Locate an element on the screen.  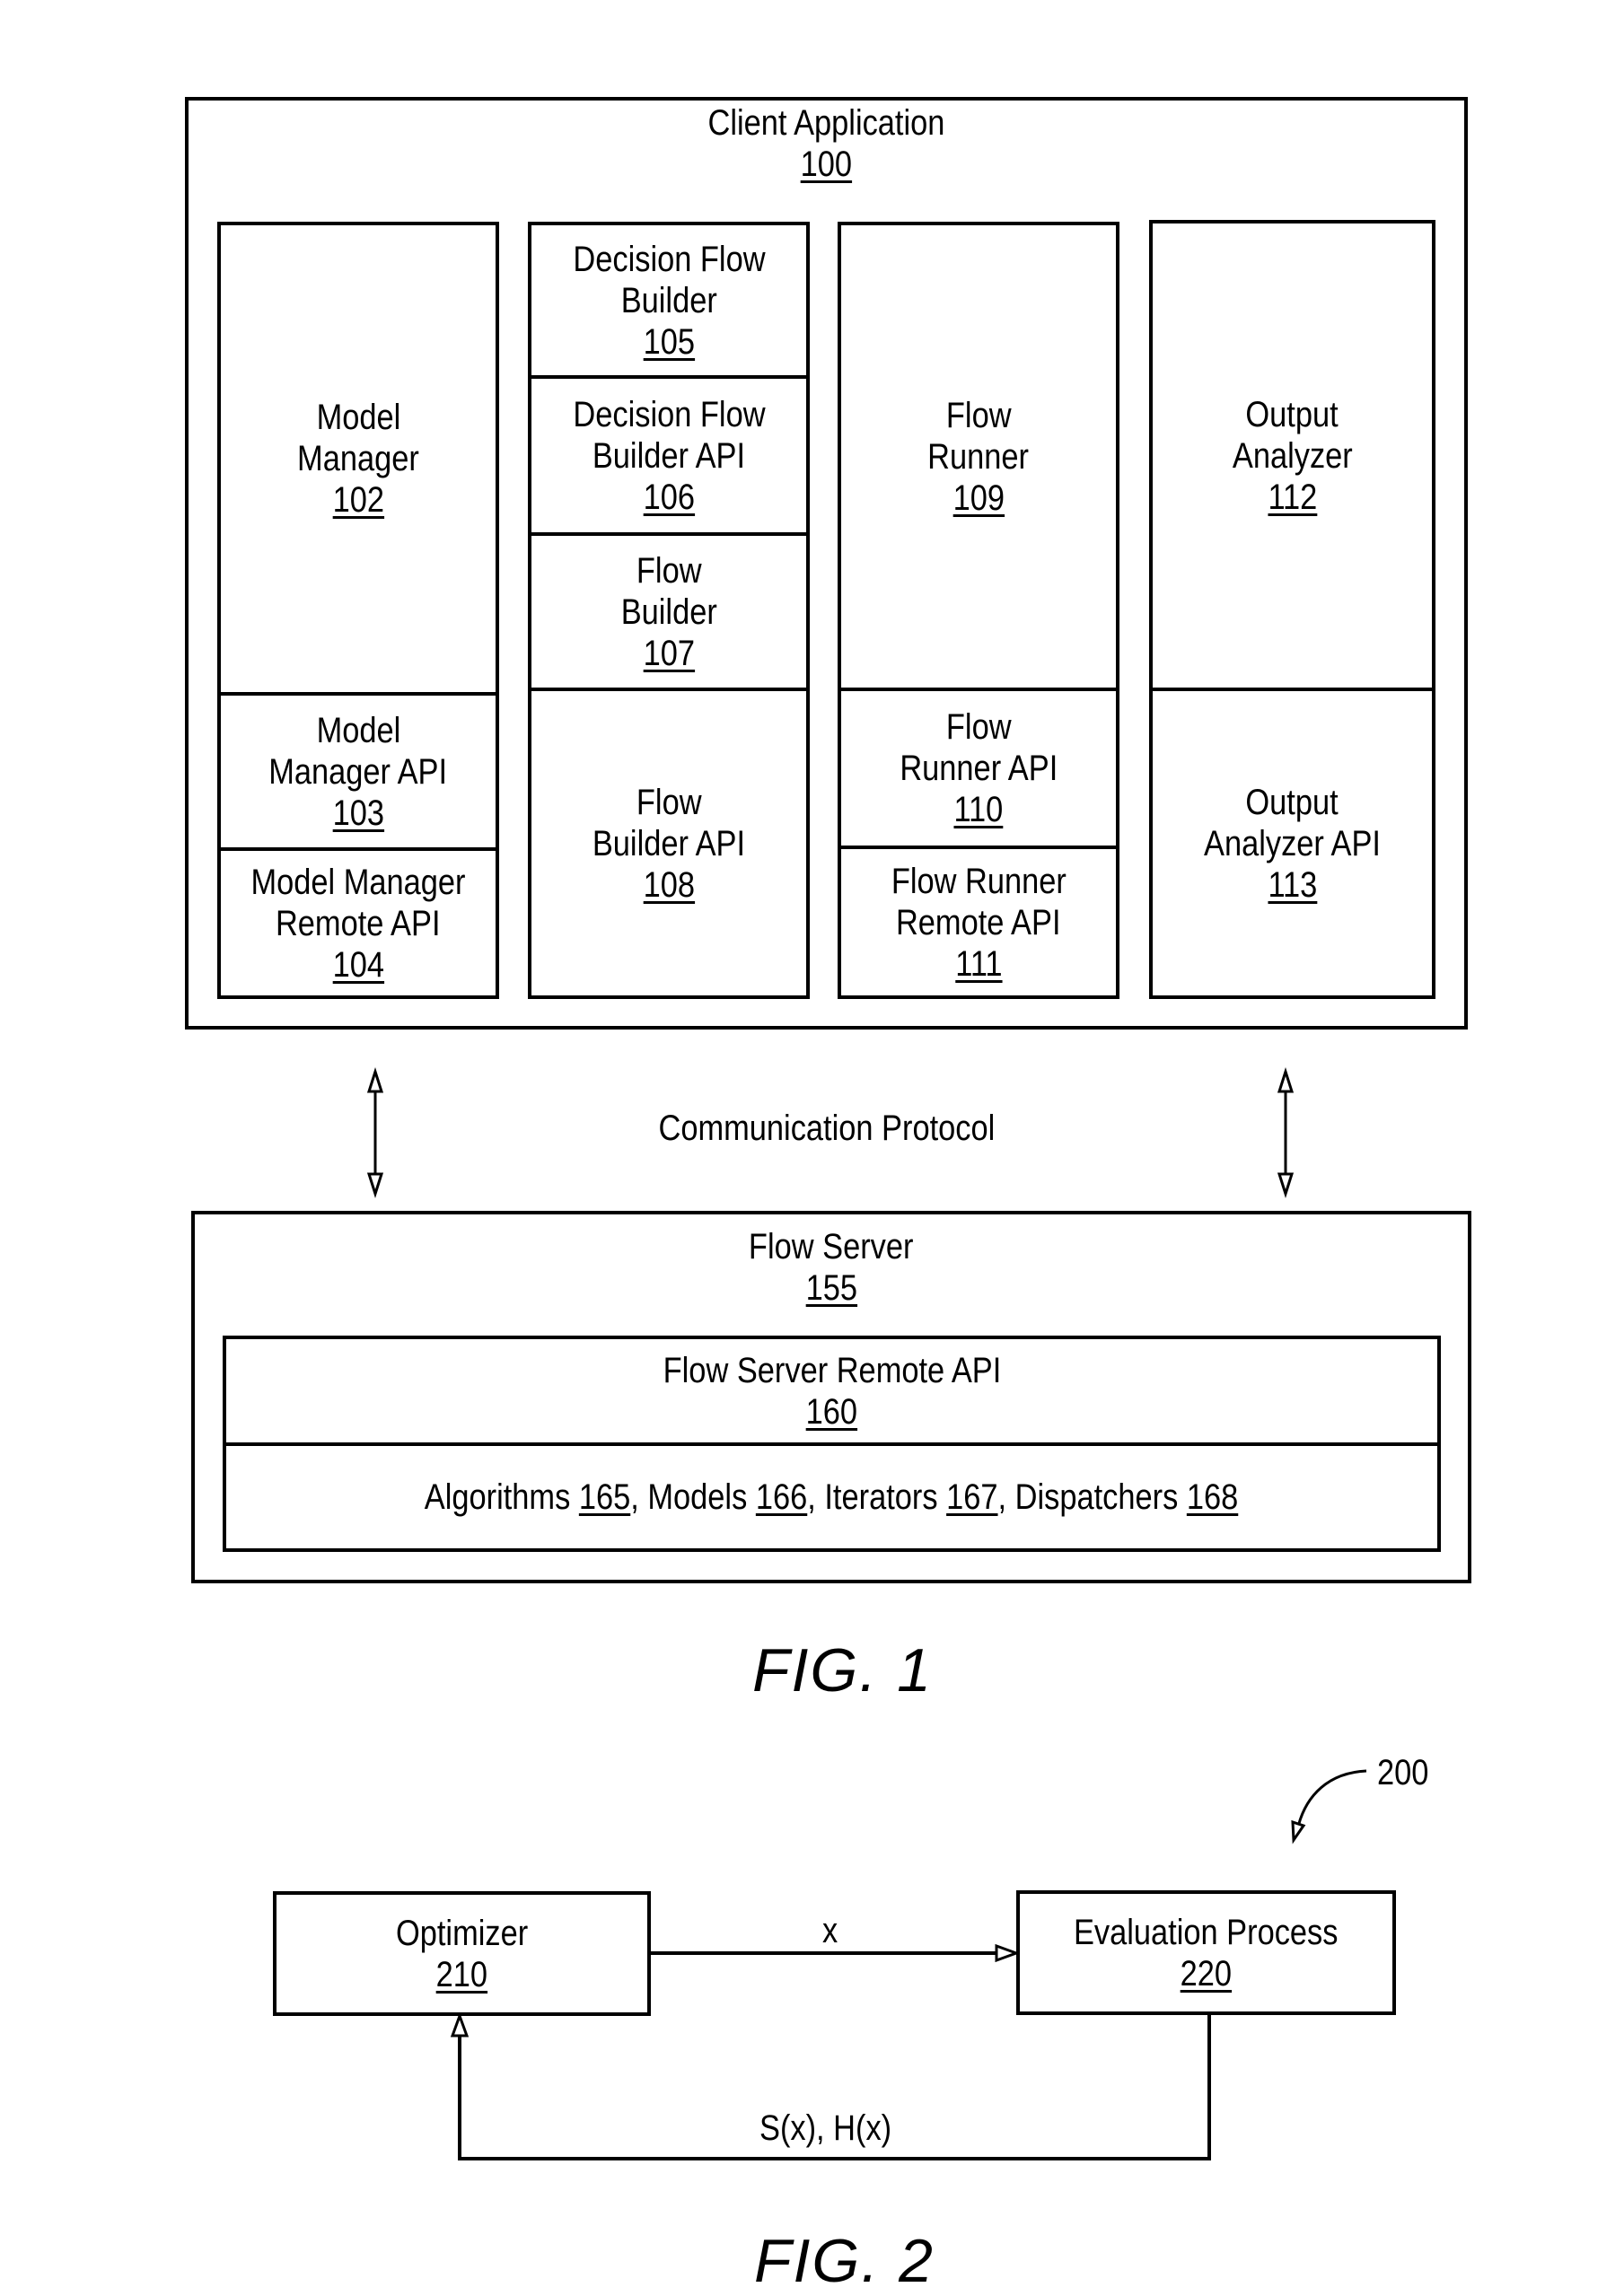
cell-ref: 160 is located at coordinates (832, 1411).